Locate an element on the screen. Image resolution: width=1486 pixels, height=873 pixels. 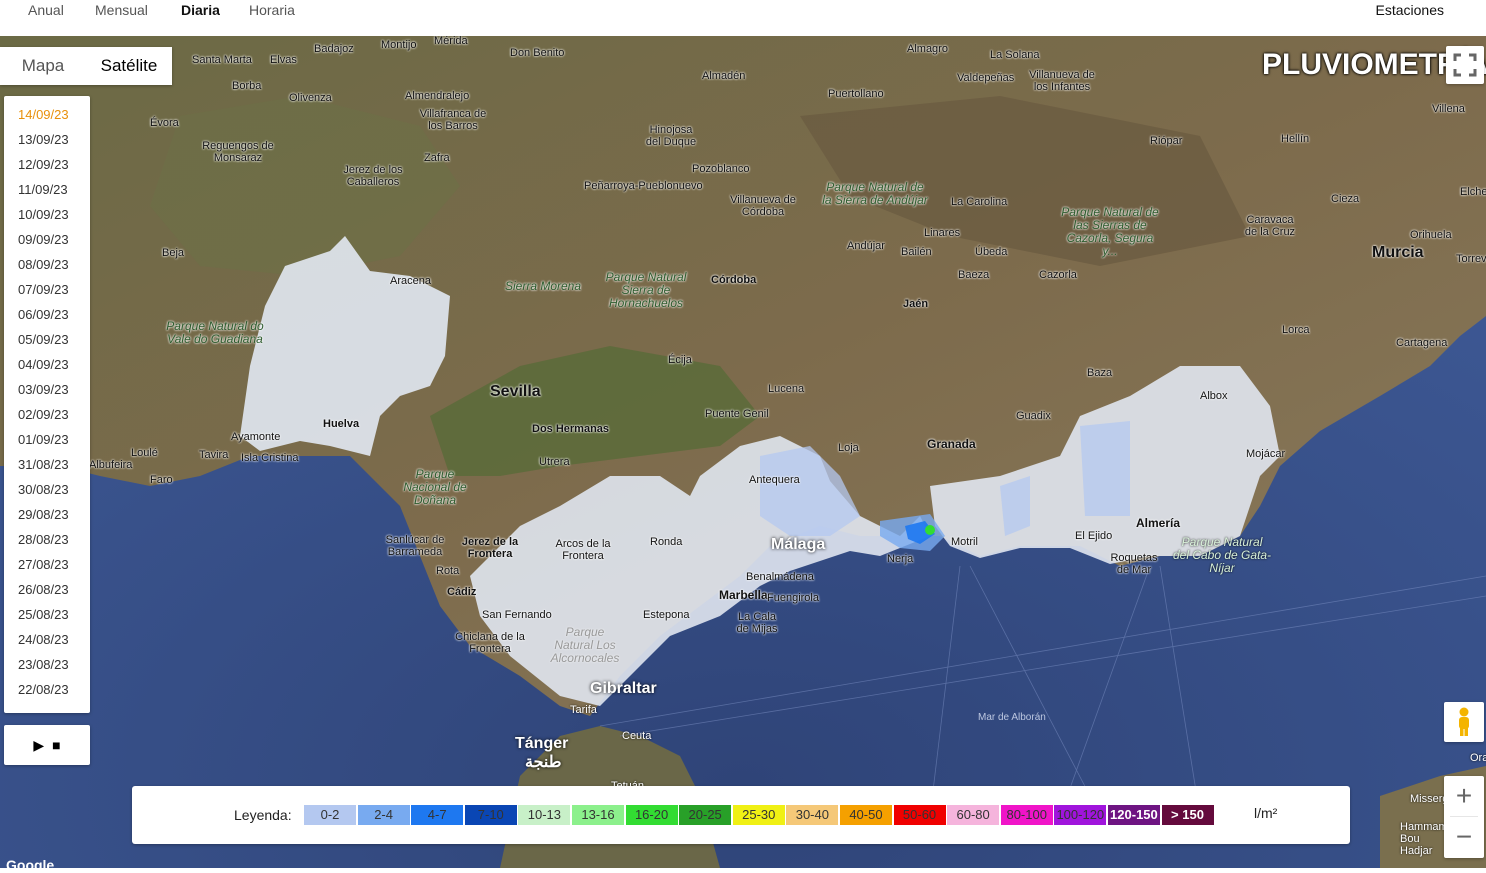
place-label: Fuengirola is located at coordinates (793, 598).